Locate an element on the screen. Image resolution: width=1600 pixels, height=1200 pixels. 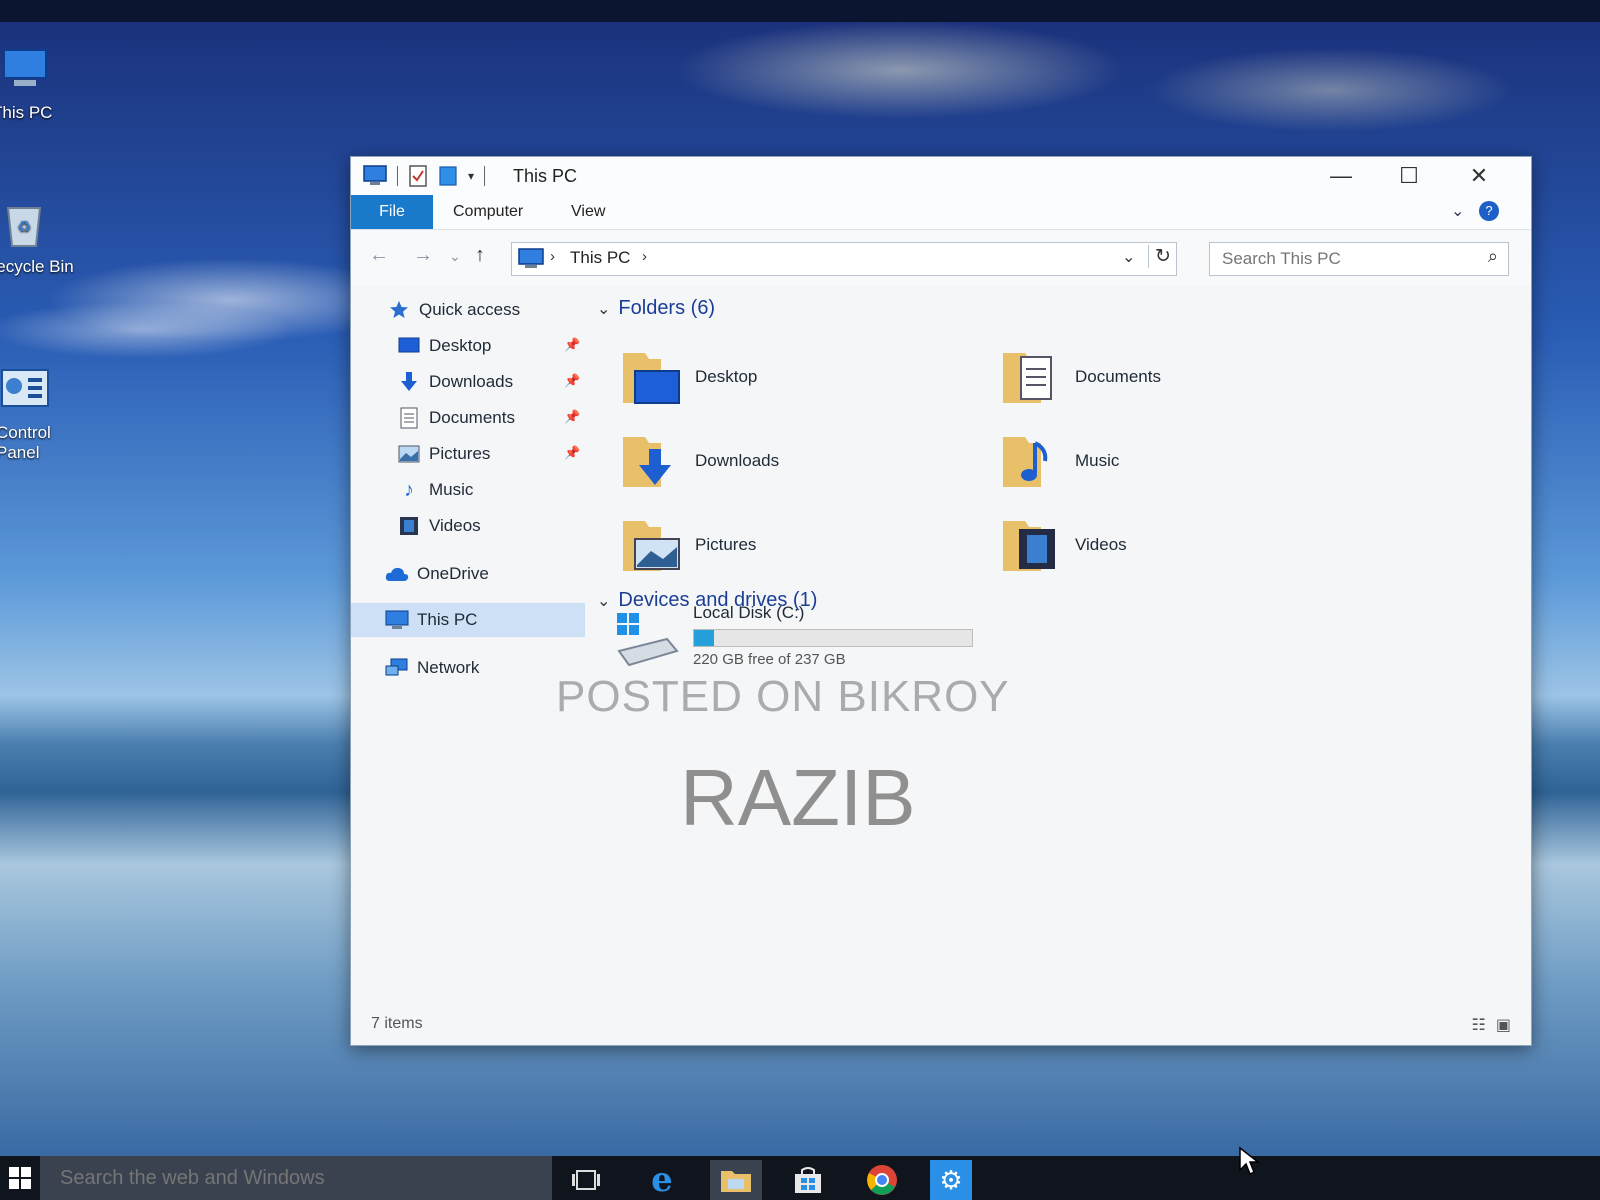
nav-item-documents: Documents is located at coordinates (456, 418).